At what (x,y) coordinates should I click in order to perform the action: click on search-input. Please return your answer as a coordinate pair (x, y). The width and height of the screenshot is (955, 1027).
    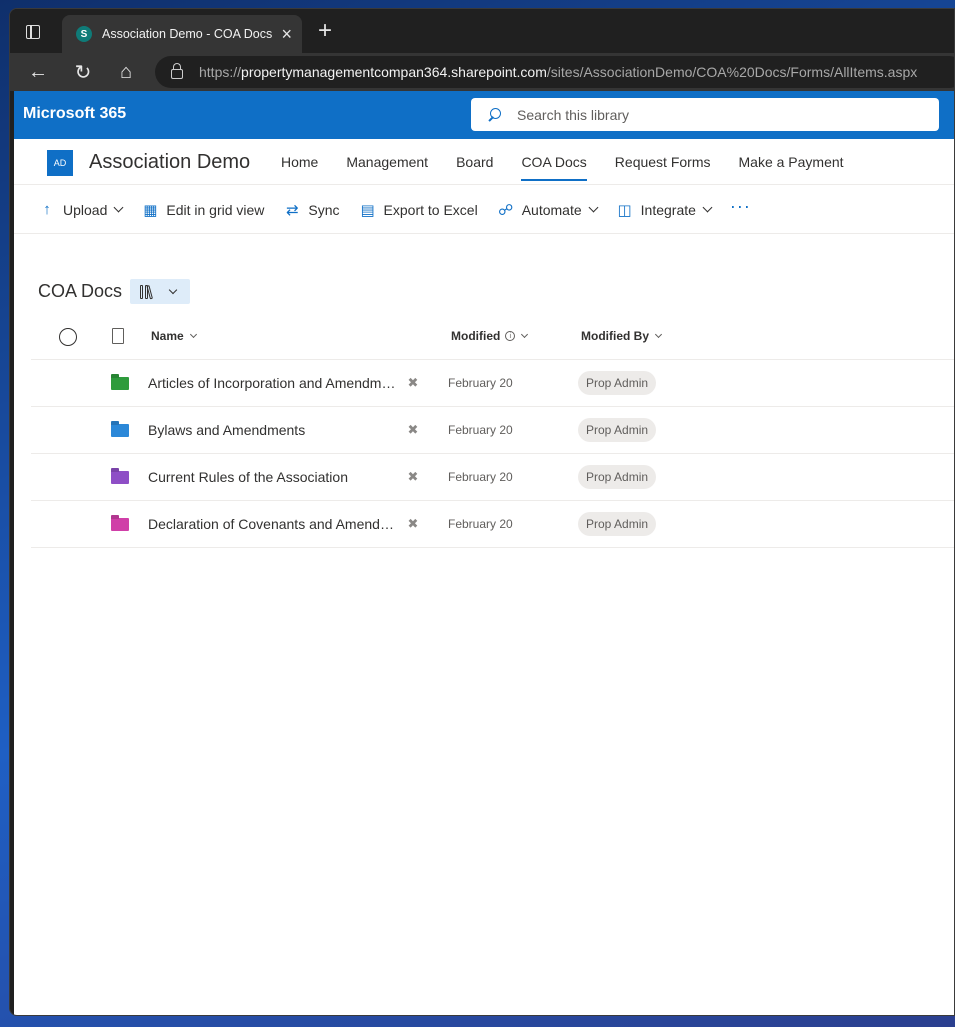
    Looking at the image, I should click on (707, 114).